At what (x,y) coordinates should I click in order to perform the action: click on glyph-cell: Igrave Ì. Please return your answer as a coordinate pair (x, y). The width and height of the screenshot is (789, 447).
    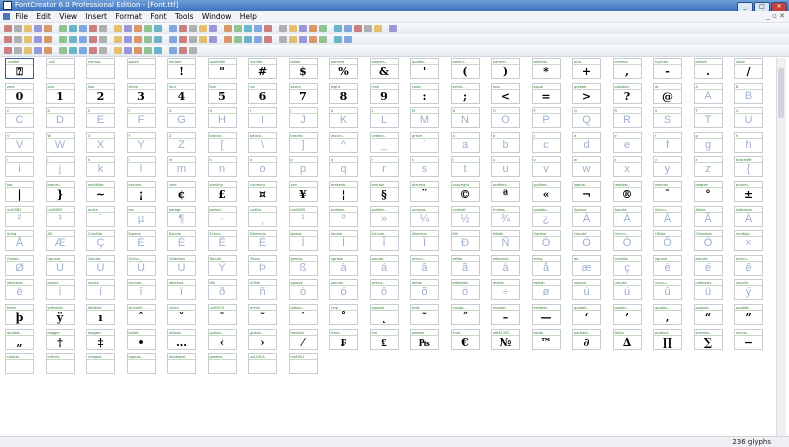
    Looking at the image, I should click on (303, 241).